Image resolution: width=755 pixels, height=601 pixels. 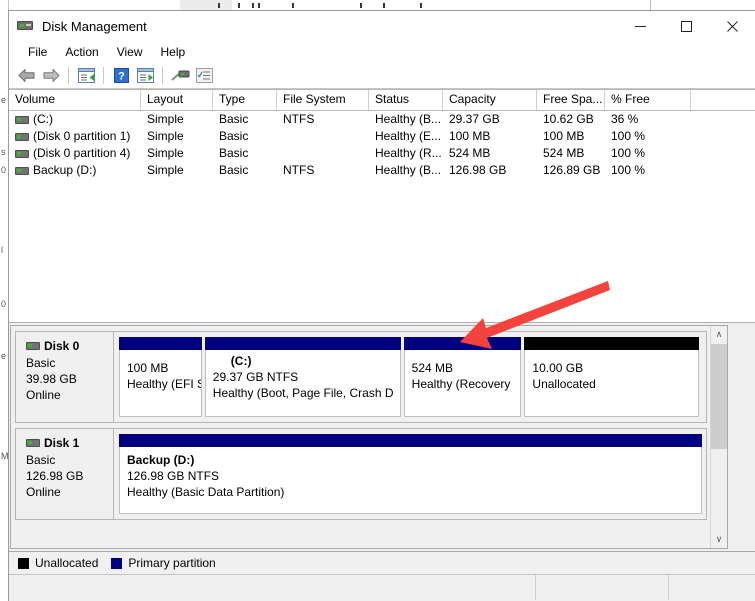 What do you see at coordinates (461, 384) in the screenshot?
I see `partition-status: Healthy (Recovery` at bounding box center [461, 384].